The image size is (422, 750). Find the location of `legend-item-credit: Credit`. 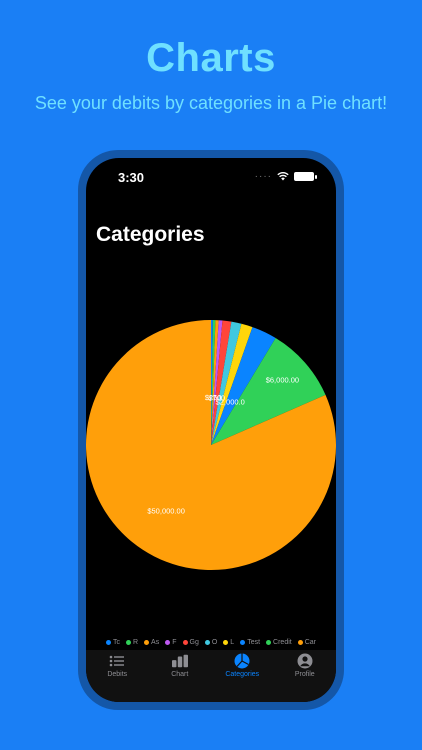

legend-item-credit: Credit is located at coordinates (279, 642).